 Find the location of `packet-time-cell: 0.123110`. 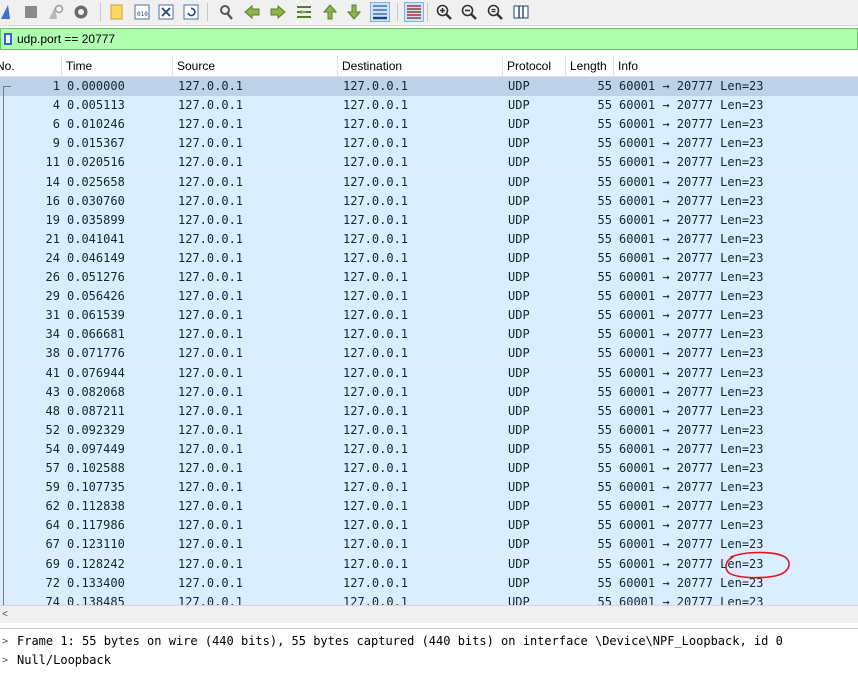

packet-time-cell: 0.123110 is located at coordinates (96, 544).